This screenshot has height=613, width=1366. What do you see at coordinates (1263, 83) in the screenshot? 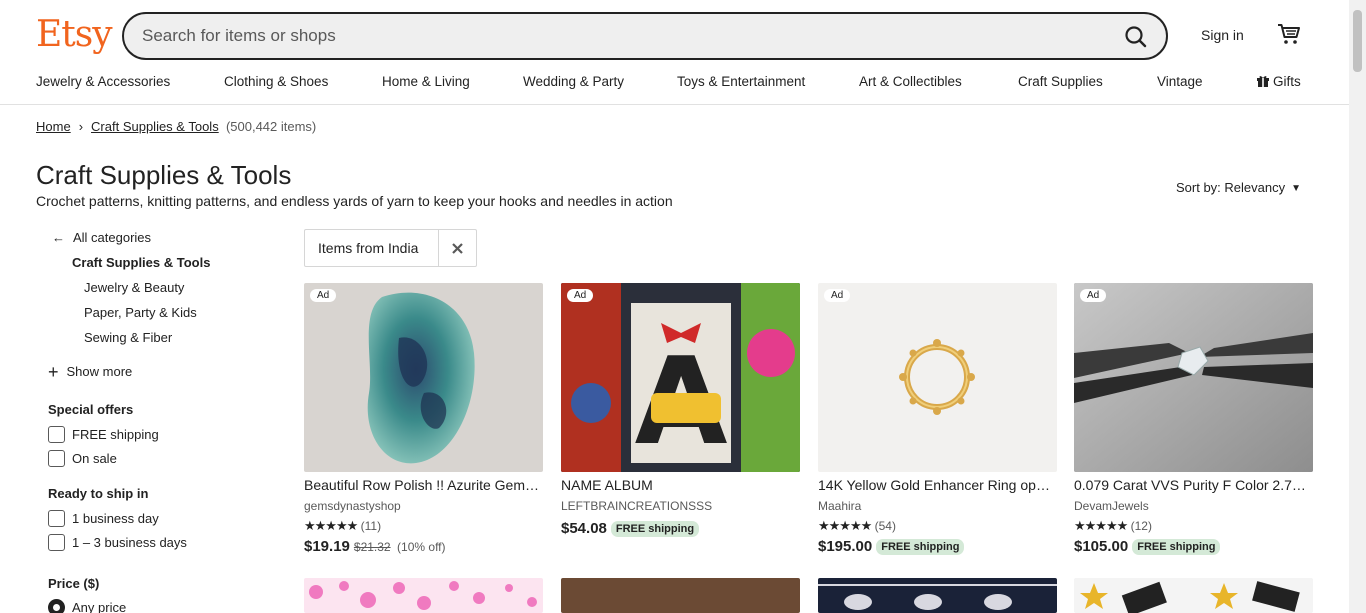
I see `gift-icon` at bounding box center [1263, 83].